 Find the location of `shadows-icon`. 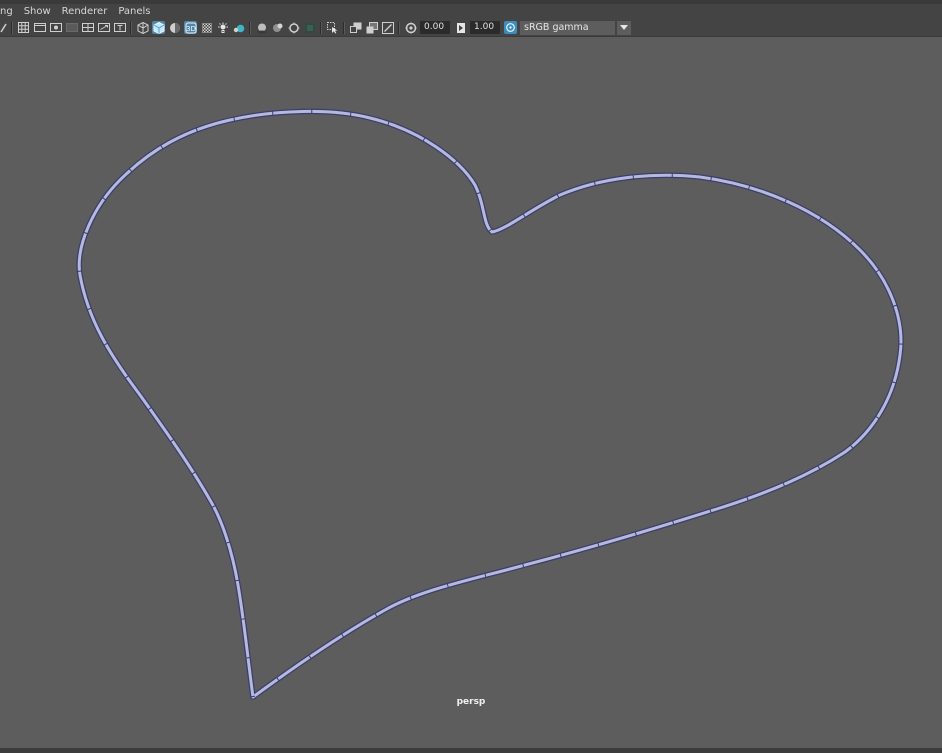

shadows-icon is located at coordinates (222, 27).